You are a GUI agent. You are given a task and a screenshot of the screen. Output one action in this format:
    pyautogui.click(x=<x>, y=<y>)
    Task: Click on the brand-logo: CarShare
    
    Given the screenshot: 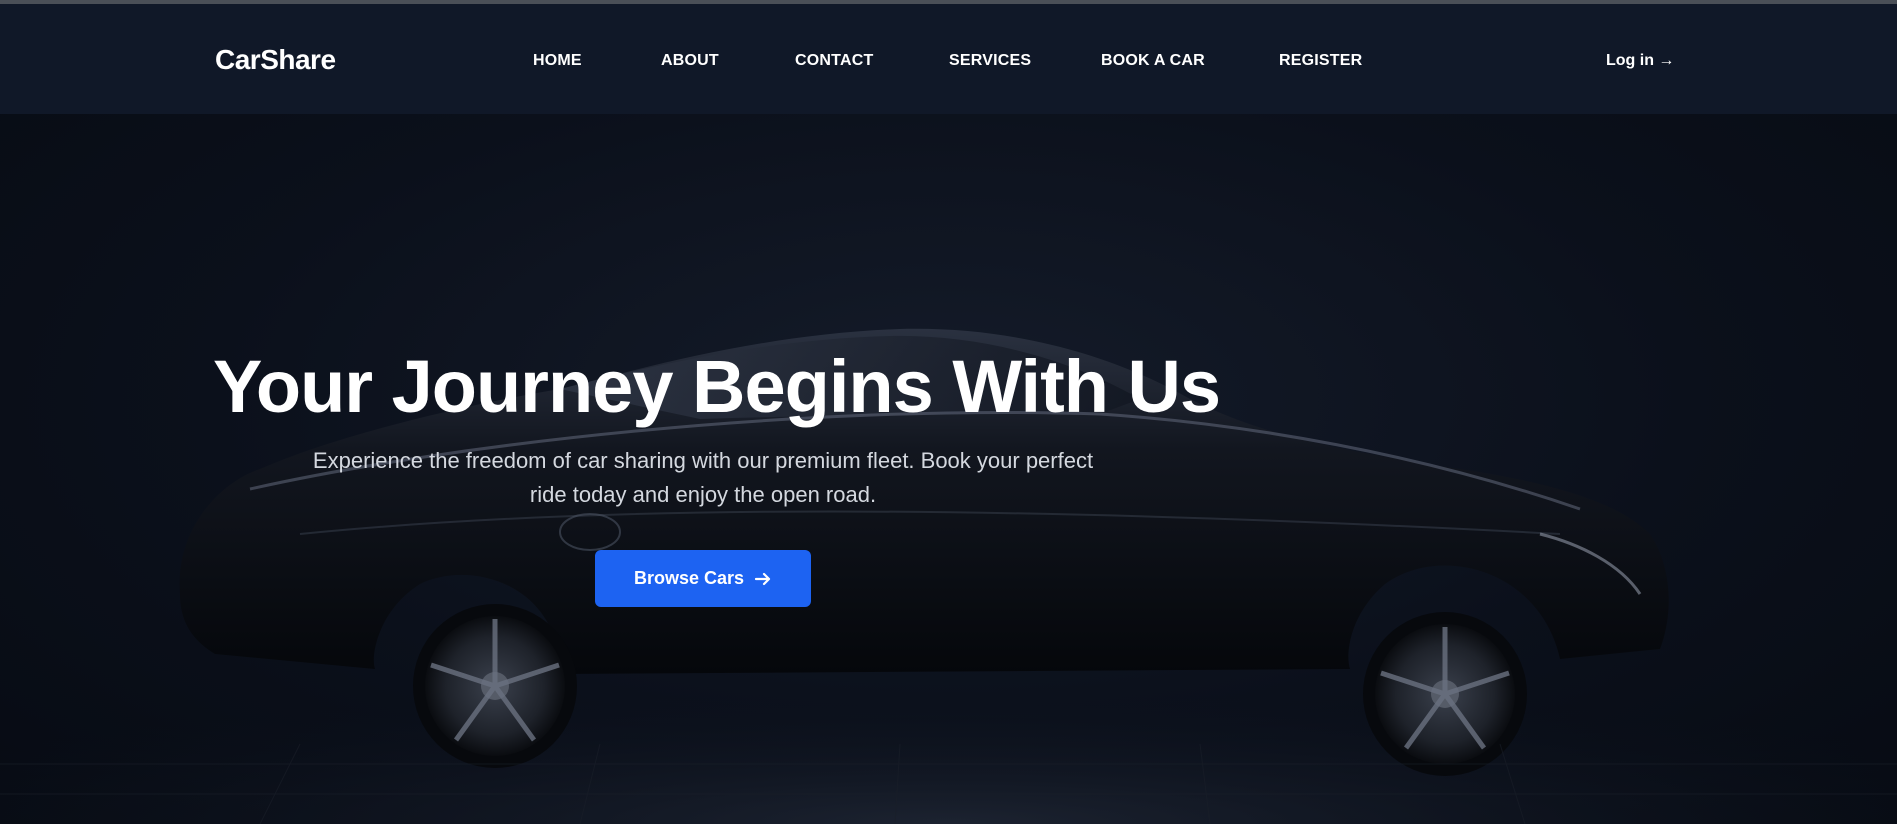 What is the action you would take?
    pyautogui.click(x=275, y=60)
    